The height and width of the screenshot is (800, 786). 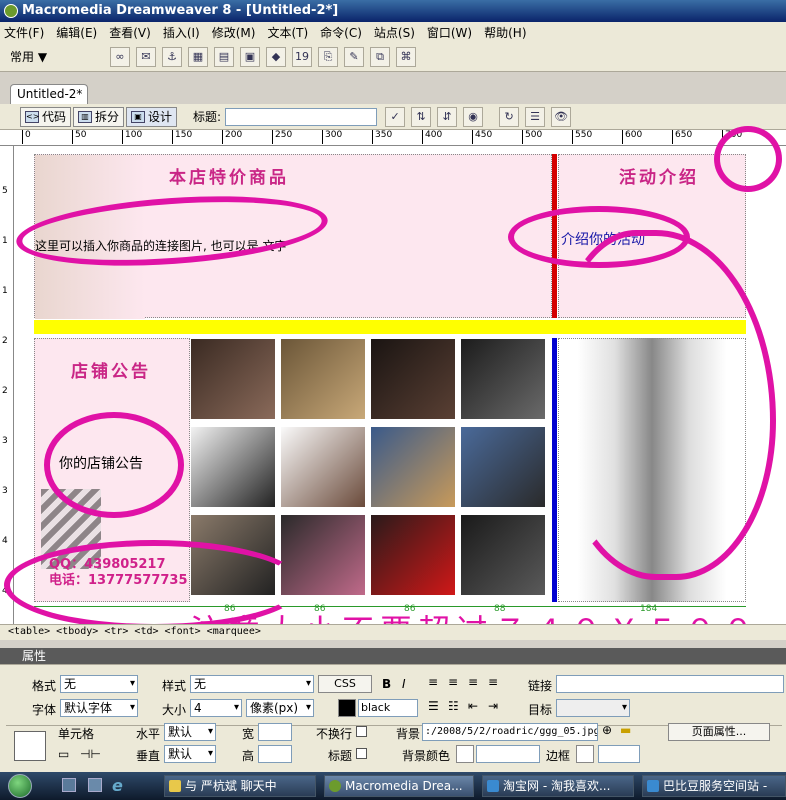 I want to click on unit-select: 像素(px), so click(x=280, y=708).